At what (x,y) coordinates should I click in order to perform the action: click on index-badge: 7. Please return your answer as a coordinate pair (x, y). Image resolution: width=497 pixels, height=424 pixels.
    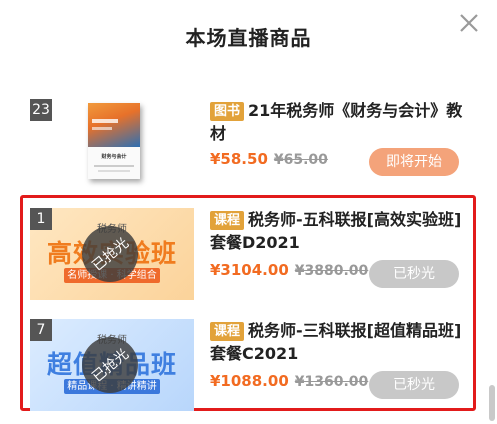
    Looking at the image, I should click on (41, 330).